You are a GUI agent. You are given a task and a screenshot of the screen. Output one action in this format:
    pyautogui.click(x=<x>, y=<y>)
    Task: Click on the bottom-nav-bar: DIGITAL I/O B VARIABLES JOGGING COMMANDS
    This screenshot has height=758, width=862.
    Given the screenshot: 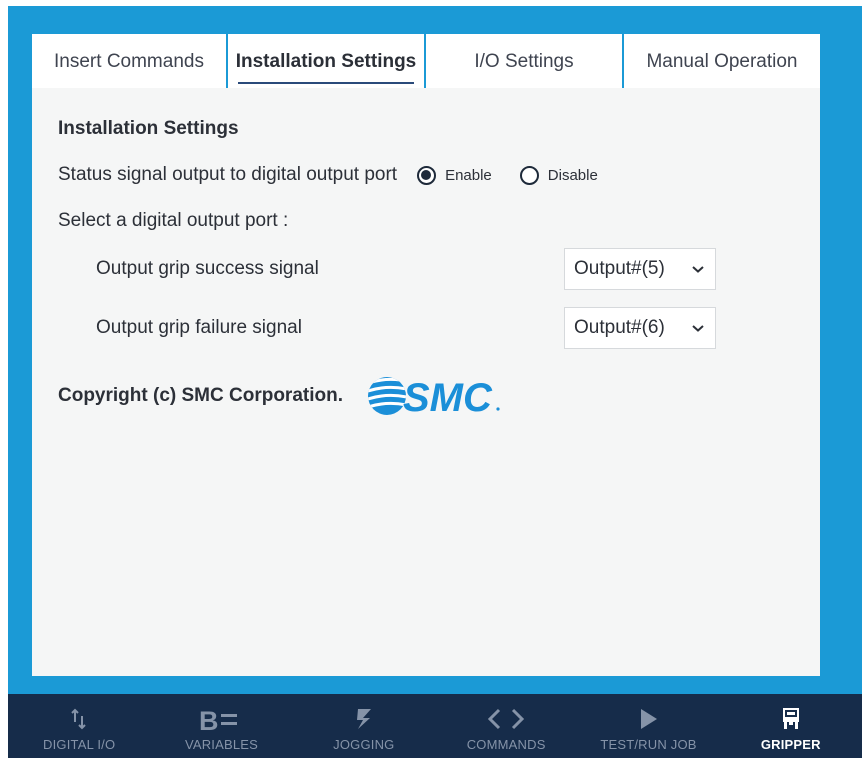 What is the action you would take?
    pyautogui.click(x=435, y=726)
    